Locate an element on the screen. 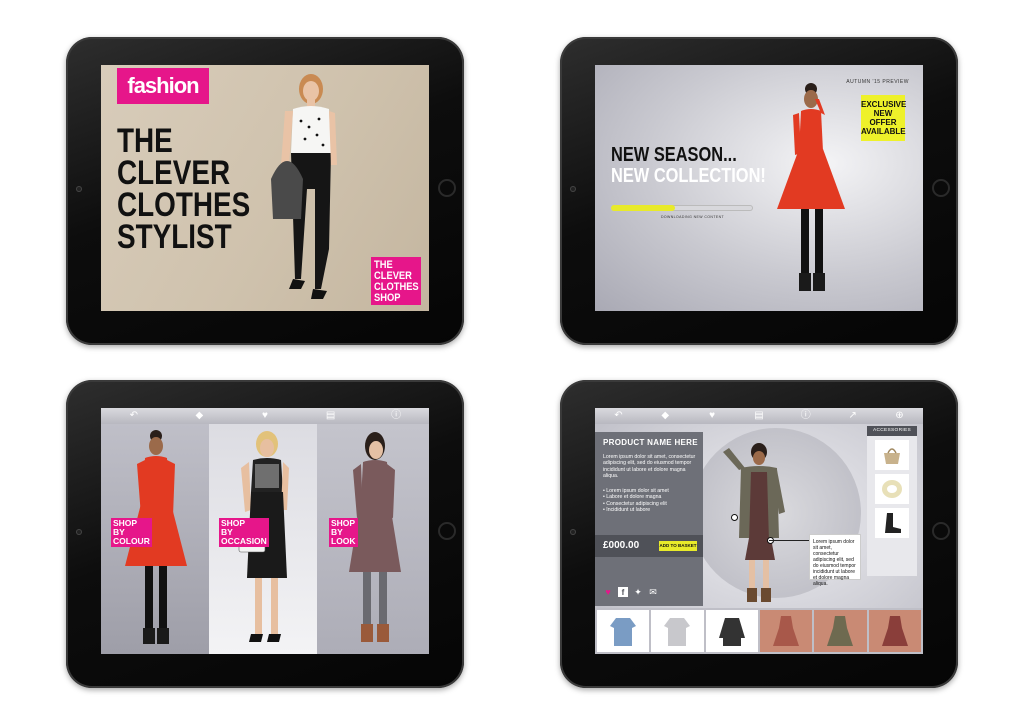 This screenshot has height=724, width=1024. label-line: COLOUR is located at coordinates (131, 541).